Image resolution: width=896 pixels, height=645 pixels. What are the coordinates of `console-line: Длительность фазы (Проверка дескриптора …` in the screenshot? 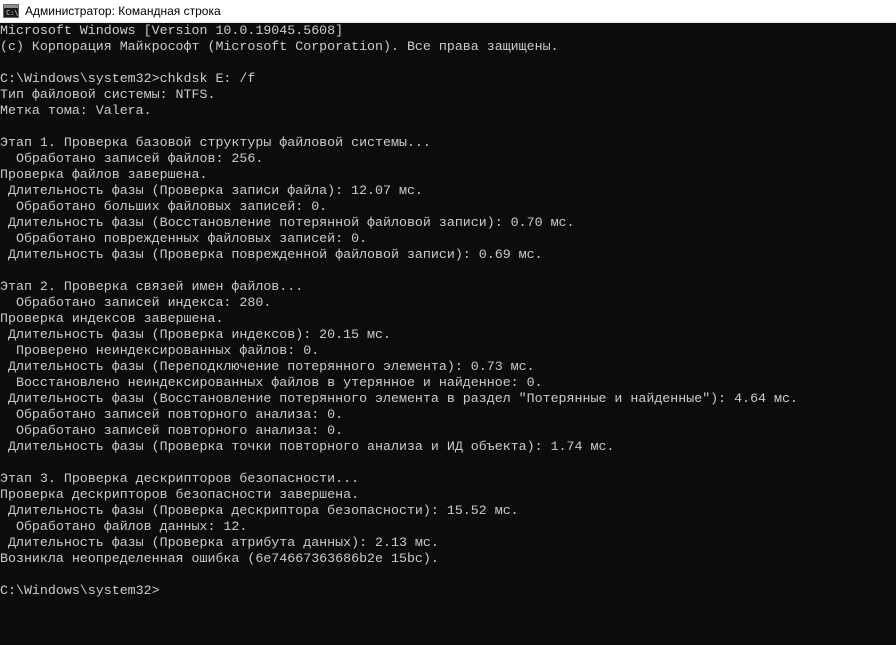 It's located at (259, 510).